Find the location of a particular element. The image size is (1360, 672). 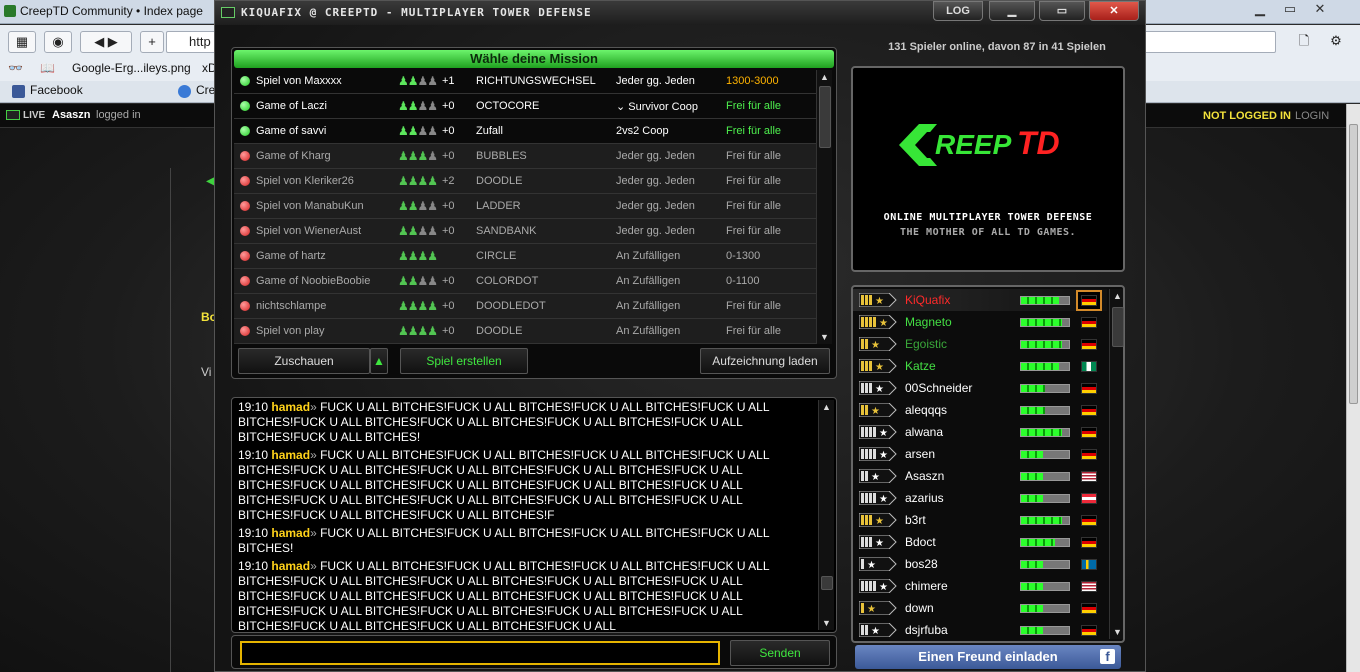

missions-scrollbar: ▲ ▼ is located at coordinates (824, 207).